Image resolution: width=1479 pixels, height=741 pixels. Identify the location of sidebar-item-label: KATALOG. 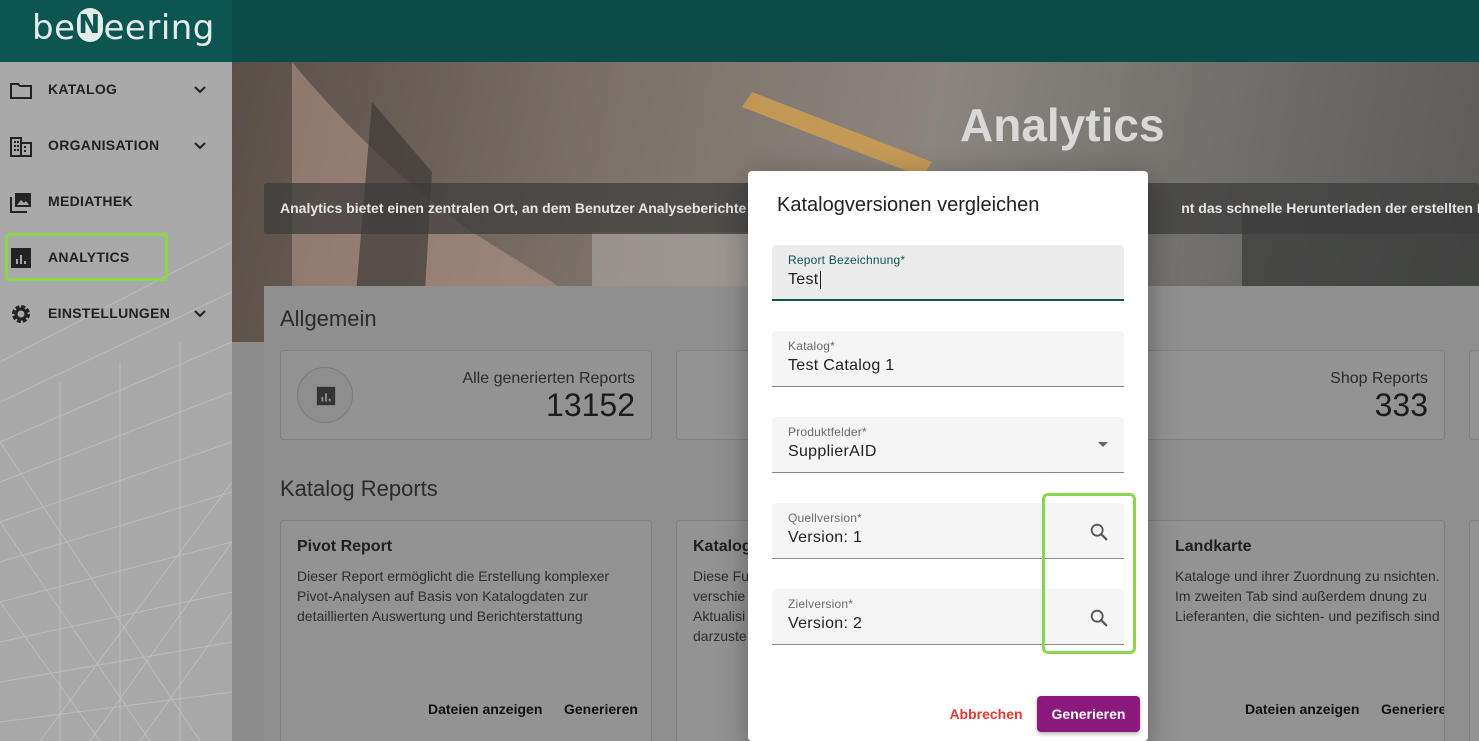
(83, 89).